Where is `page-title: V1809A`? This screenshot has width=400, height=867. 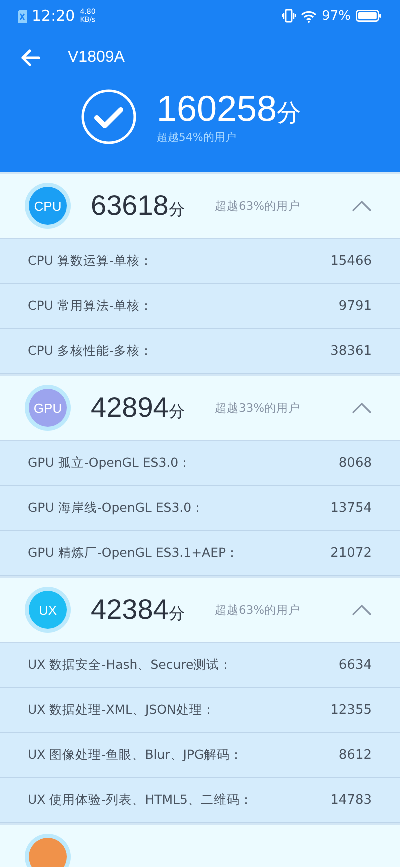 page-title: V1809A is located at coordinates (96, 58).